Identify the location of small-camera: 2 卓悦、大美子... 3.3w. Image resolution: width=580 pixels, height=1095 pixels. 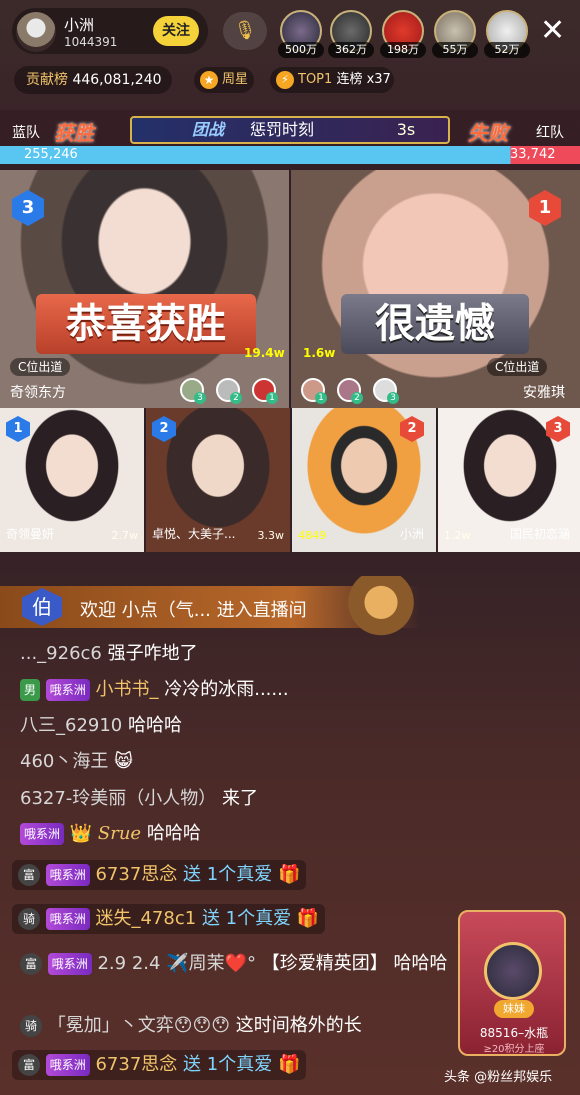
(218, 480).